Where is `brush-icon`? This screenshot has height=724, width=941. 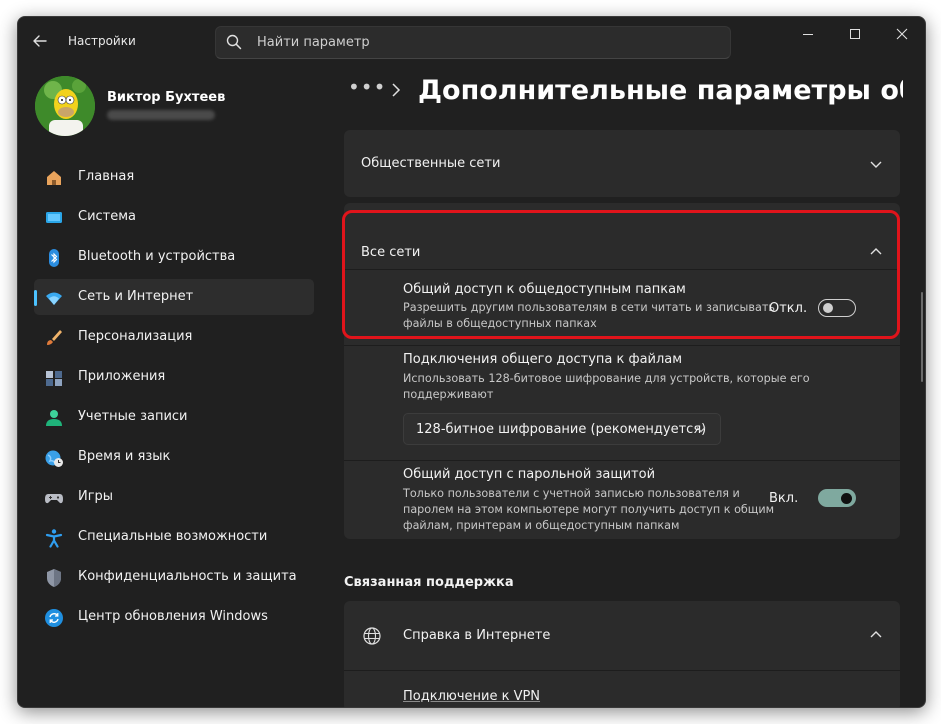 brush-icon is located at coordinates (54, 337).